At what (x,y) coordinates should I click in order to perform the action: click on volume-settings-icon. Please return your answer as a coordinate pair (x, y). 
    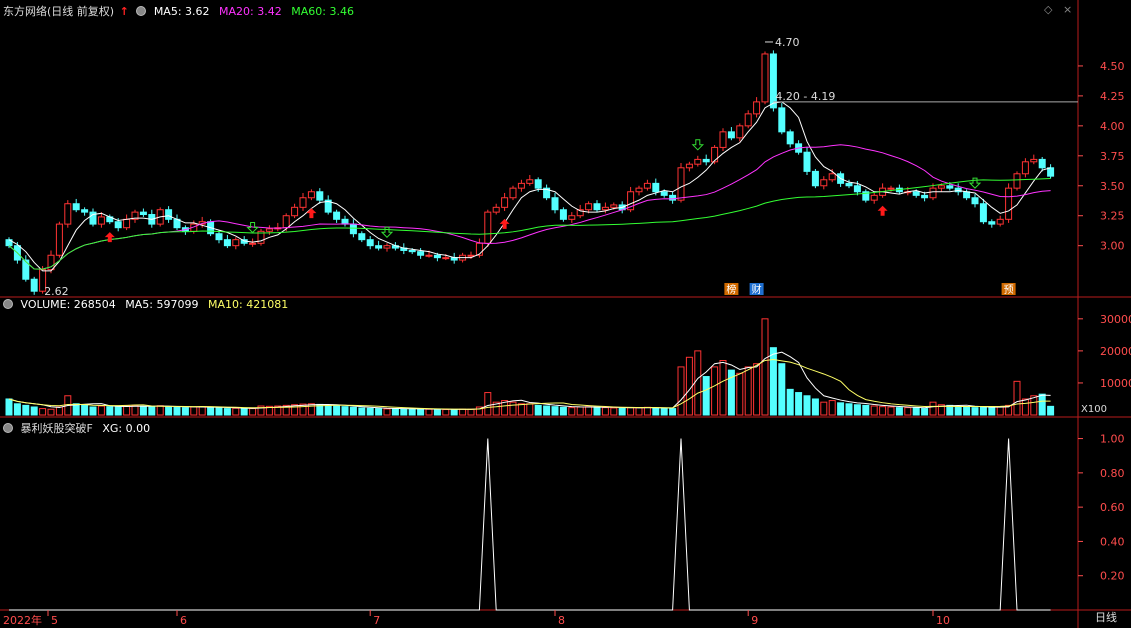
    Looking at the image, I should click on (8, 304).